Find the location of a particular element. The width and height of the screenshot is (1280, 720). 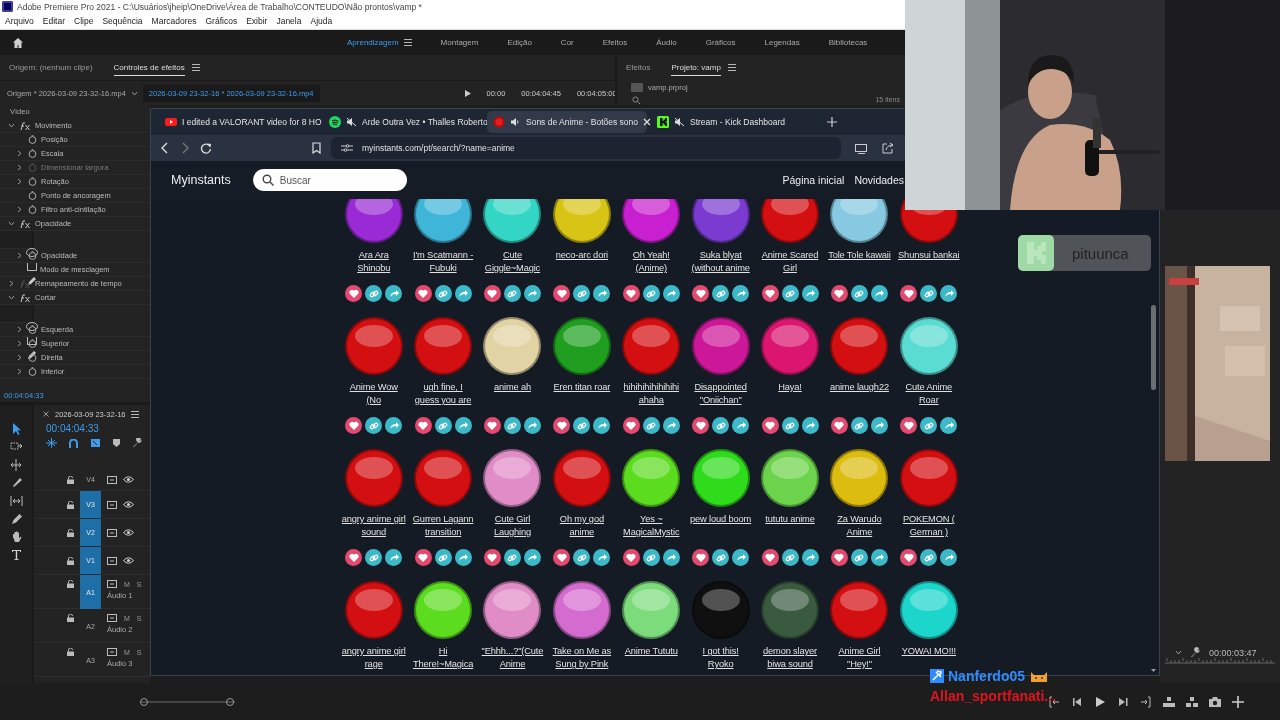

sound-link: I got this! Ryoko is located at coordinates (720, 660).